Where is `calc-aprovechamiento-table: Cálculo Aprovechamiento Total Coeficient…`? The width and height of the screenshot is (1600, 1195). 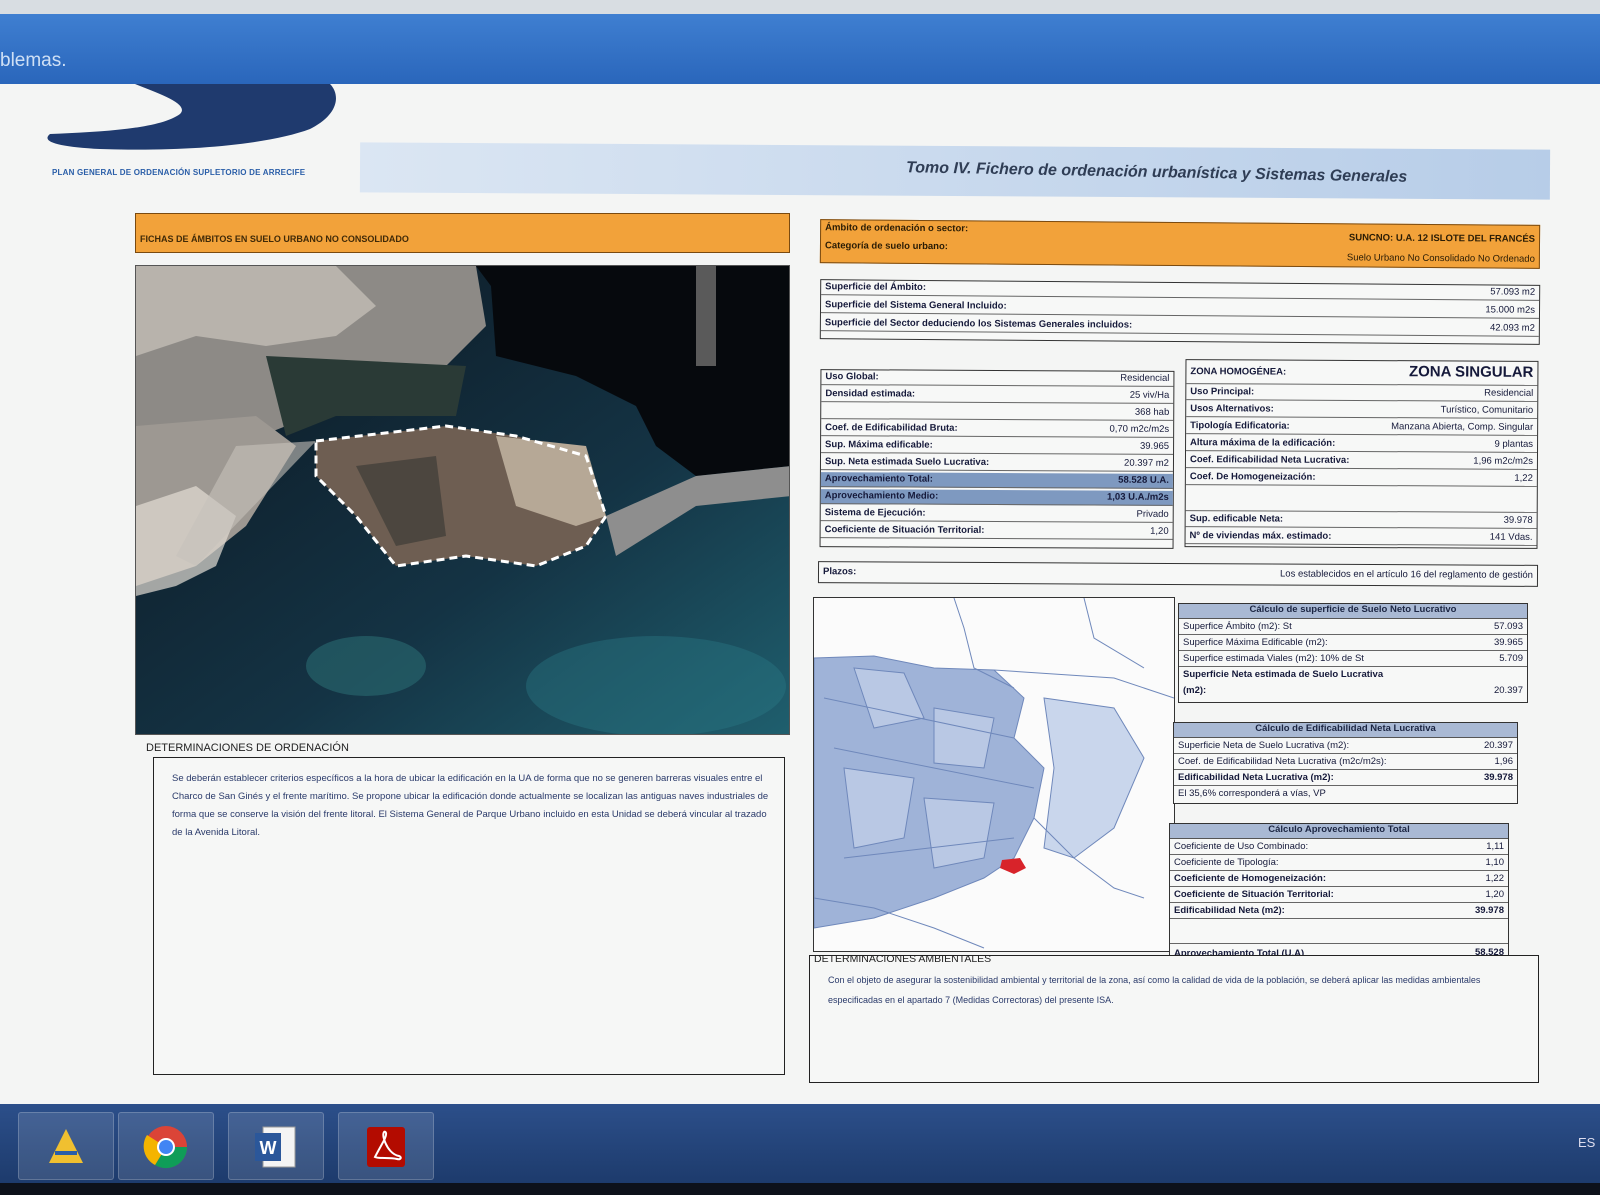 calc-aprovechamiento-table: Cálculo Aprovechamiento Total Coeficient… is located at coordinates (1339, 894).